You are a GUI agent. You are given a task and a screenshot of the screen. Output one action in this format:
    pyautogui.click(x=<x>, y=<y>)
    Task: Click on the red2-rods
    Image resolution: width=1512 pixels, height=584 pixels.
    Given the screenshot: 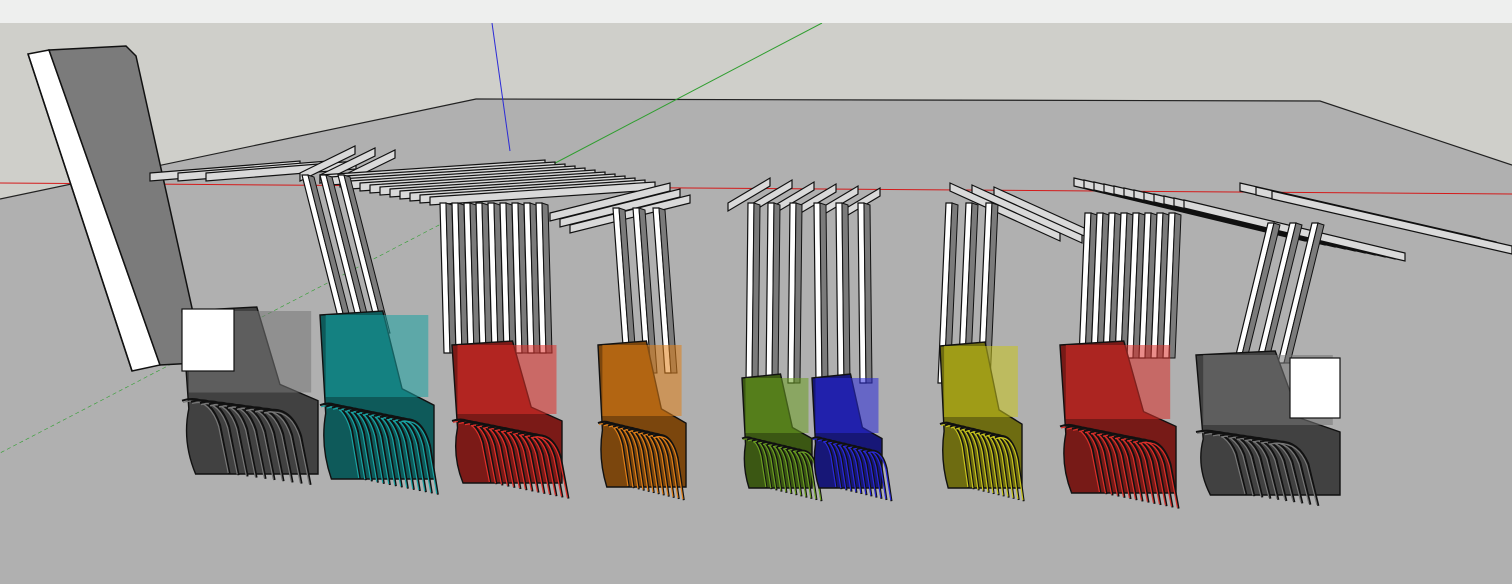 What is the action you would take?
    pyautogui.click(x=1130, y=285)
    